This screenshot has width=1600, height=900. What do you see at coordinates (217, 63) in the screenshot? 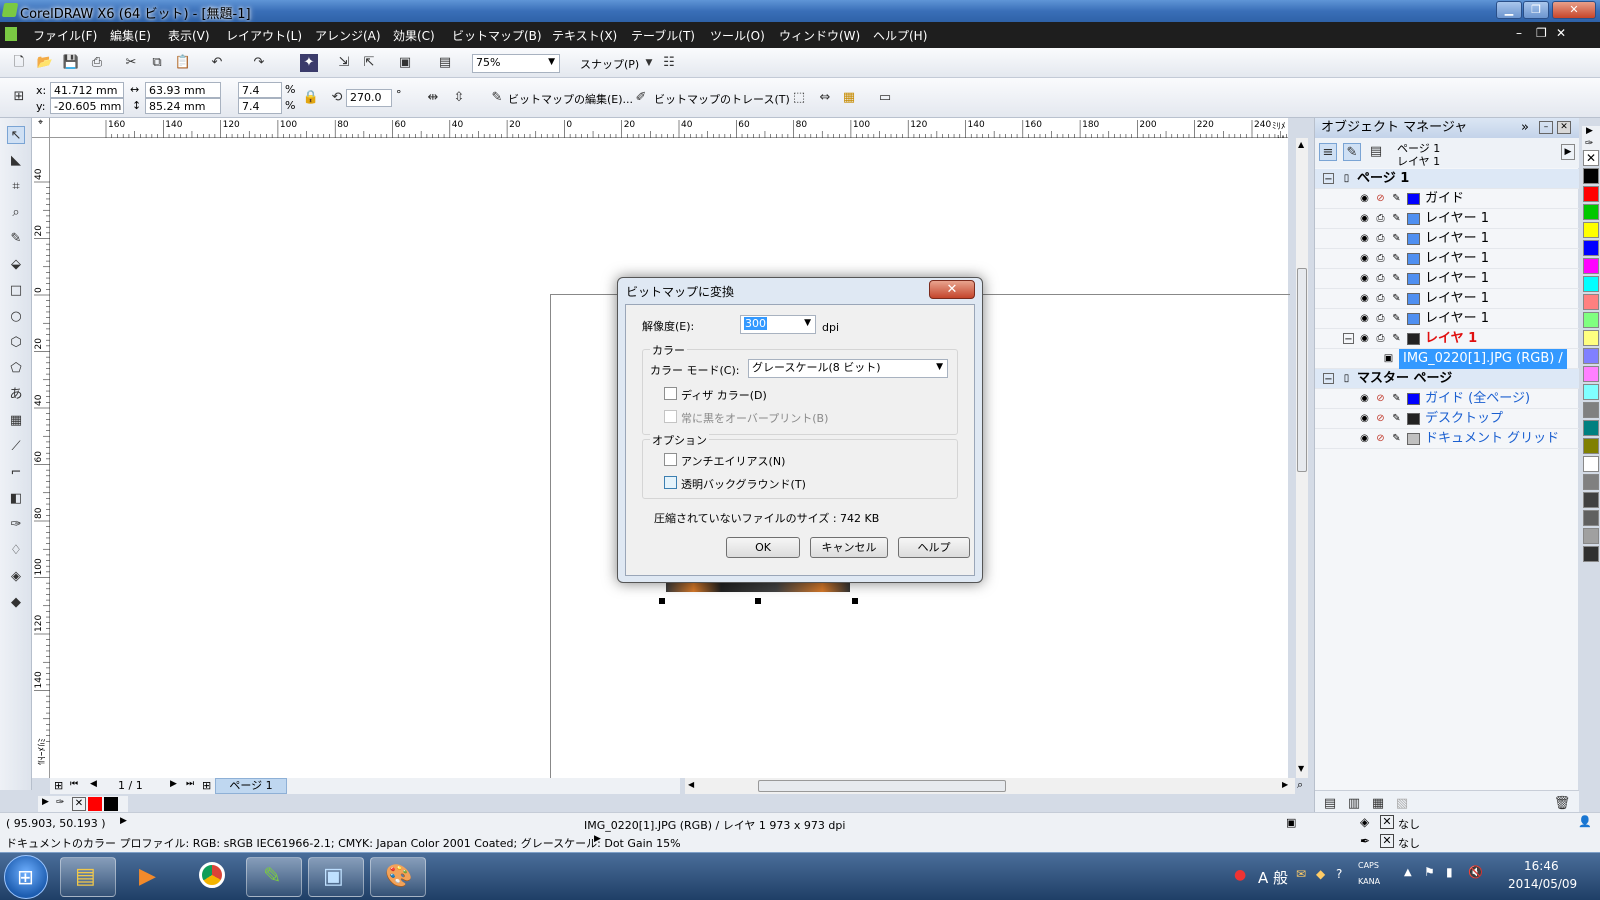
I see `undo-icon: ↶` at bounding box center [217, 63].